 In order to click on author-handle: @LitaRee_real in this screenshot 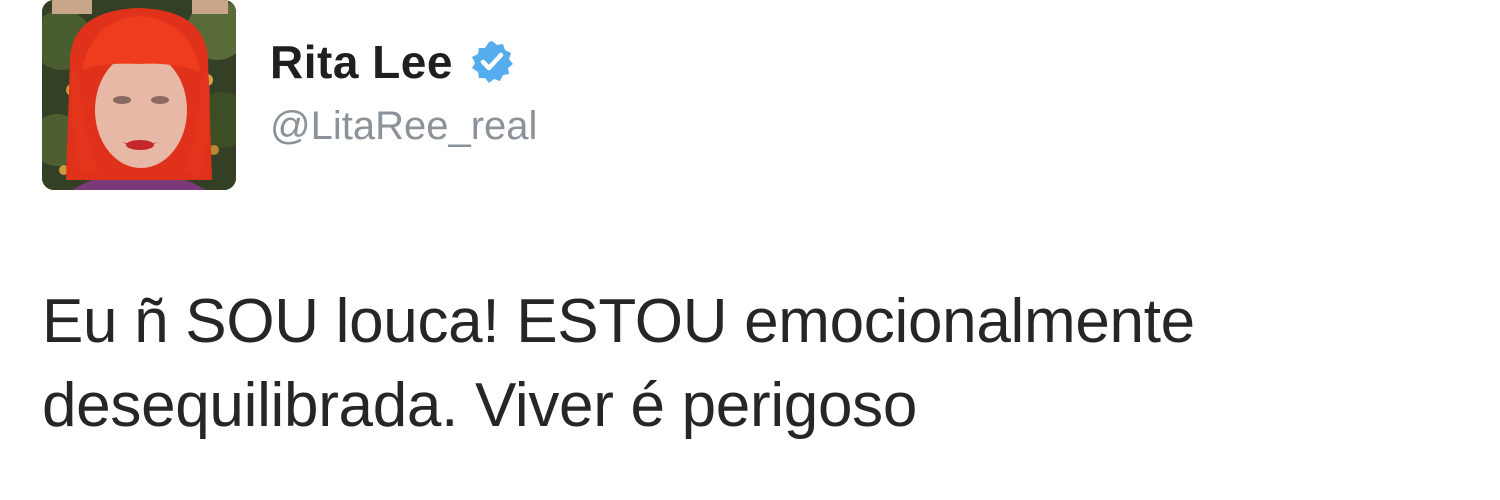, I will do `click(403, 126)`.